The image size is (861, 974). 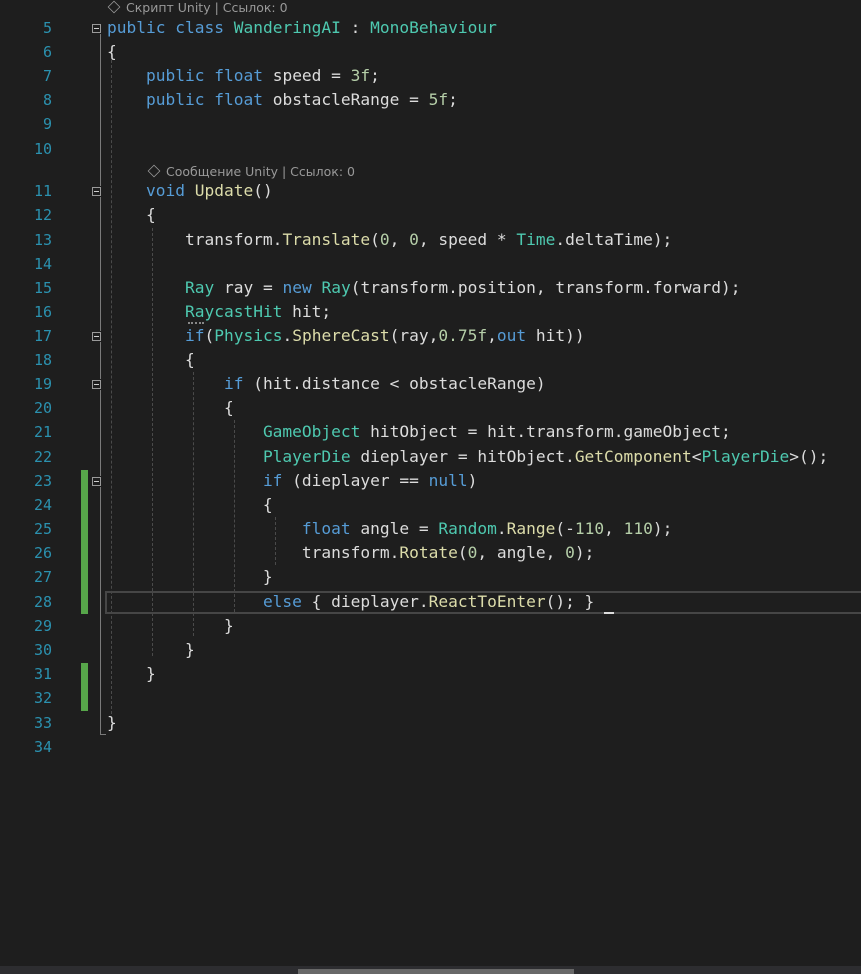 What do you see at coordinates (430, 100) in the screenshot?
I see `code-line: 8 public float obstacleRange = 5f;` at bounding box center [430, 100].